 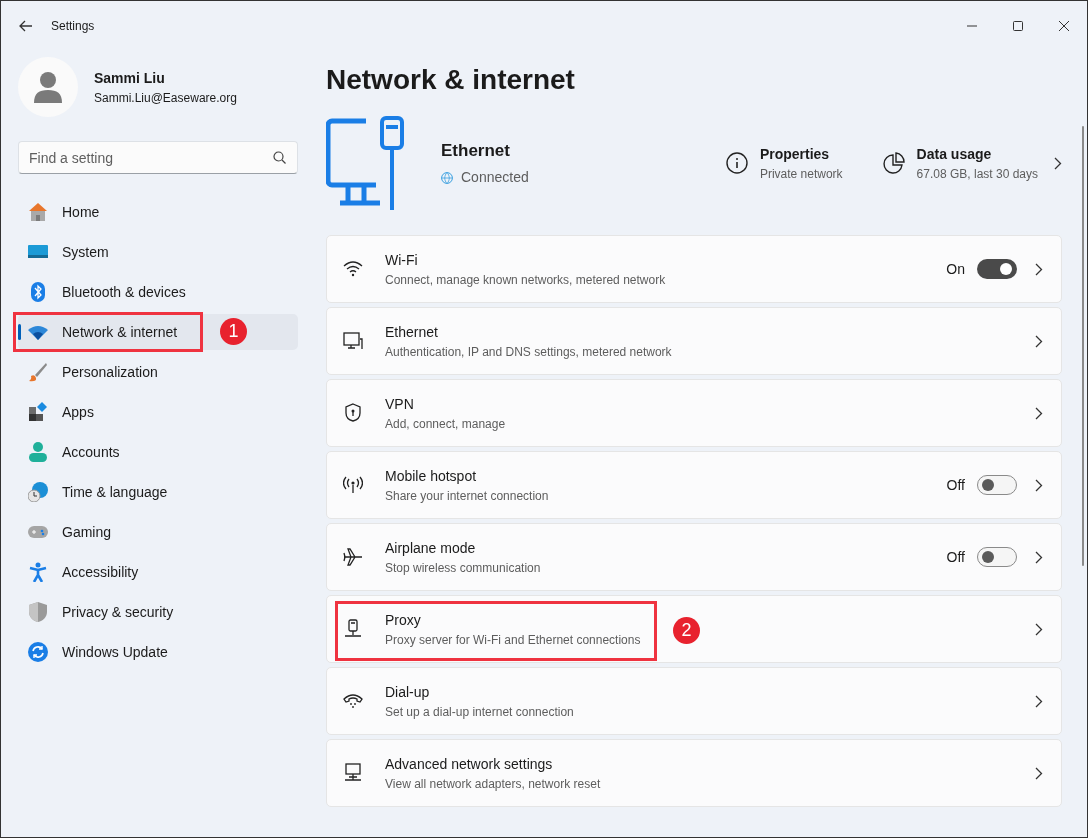 I want to click on person-silhouette-icon, so click(x=48, y=87).